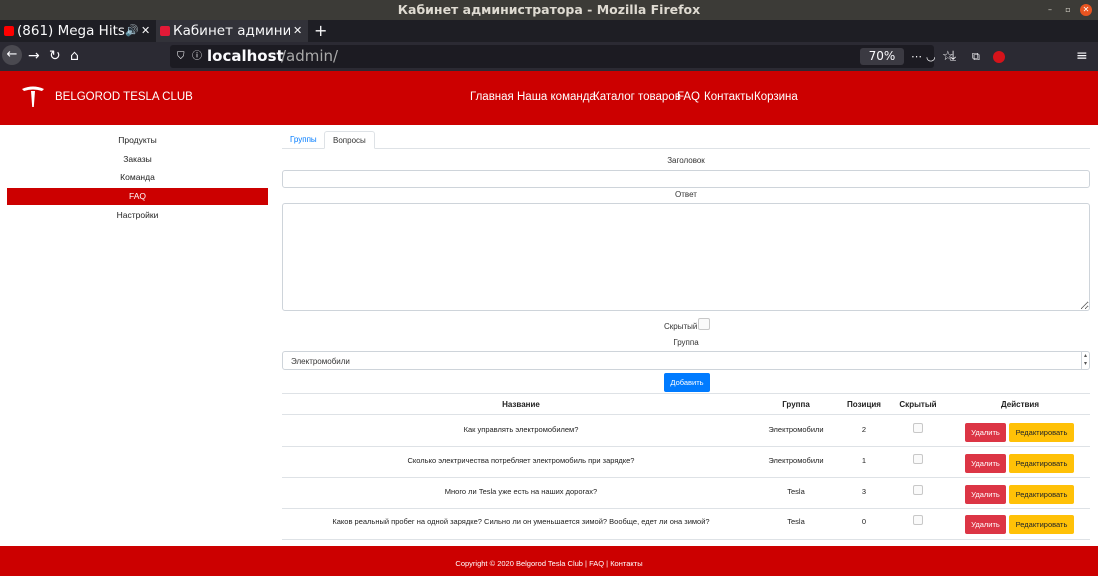  Describe the element at coordinates (864, 460) in the screenshot. I see `row-position: 1` at that location.